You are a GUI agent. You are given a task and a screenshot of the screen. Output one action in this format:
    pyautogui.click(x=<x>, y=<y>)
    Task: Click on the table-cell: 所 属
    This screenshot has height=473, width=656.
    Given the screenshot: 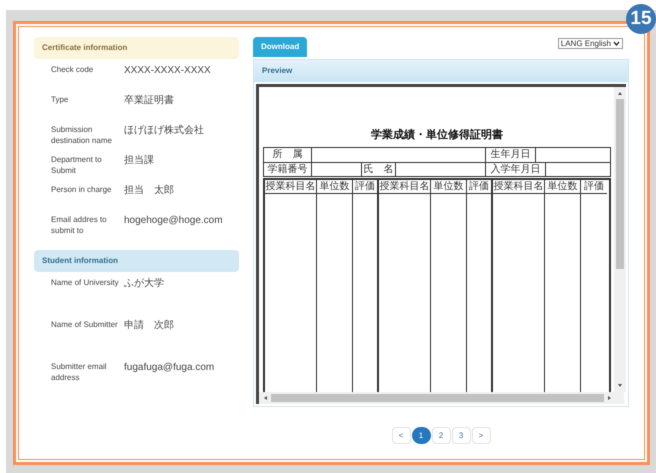 What is the action you would take?
    pyautogui.click(x=288, y=155)
    